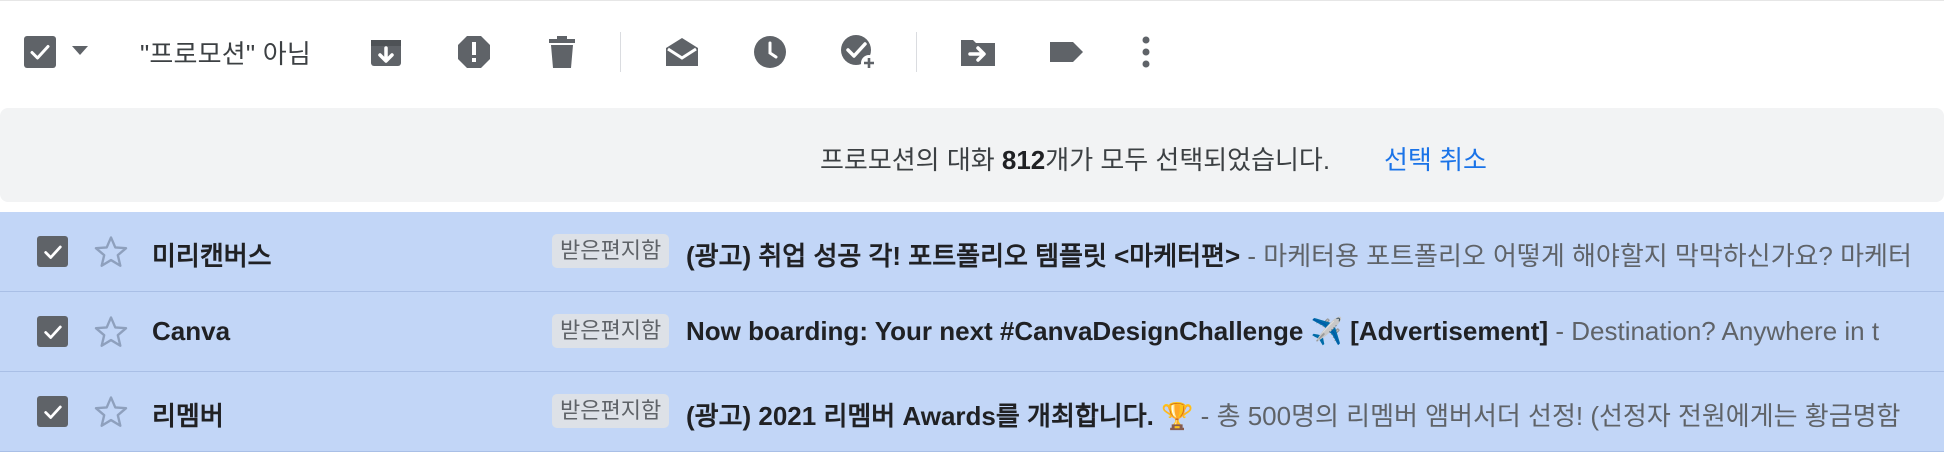 This screenshot has height=458, width=1944. Describe the element at coordinates (386, 52) in the screenshot. I see `archive-icon` at that location.